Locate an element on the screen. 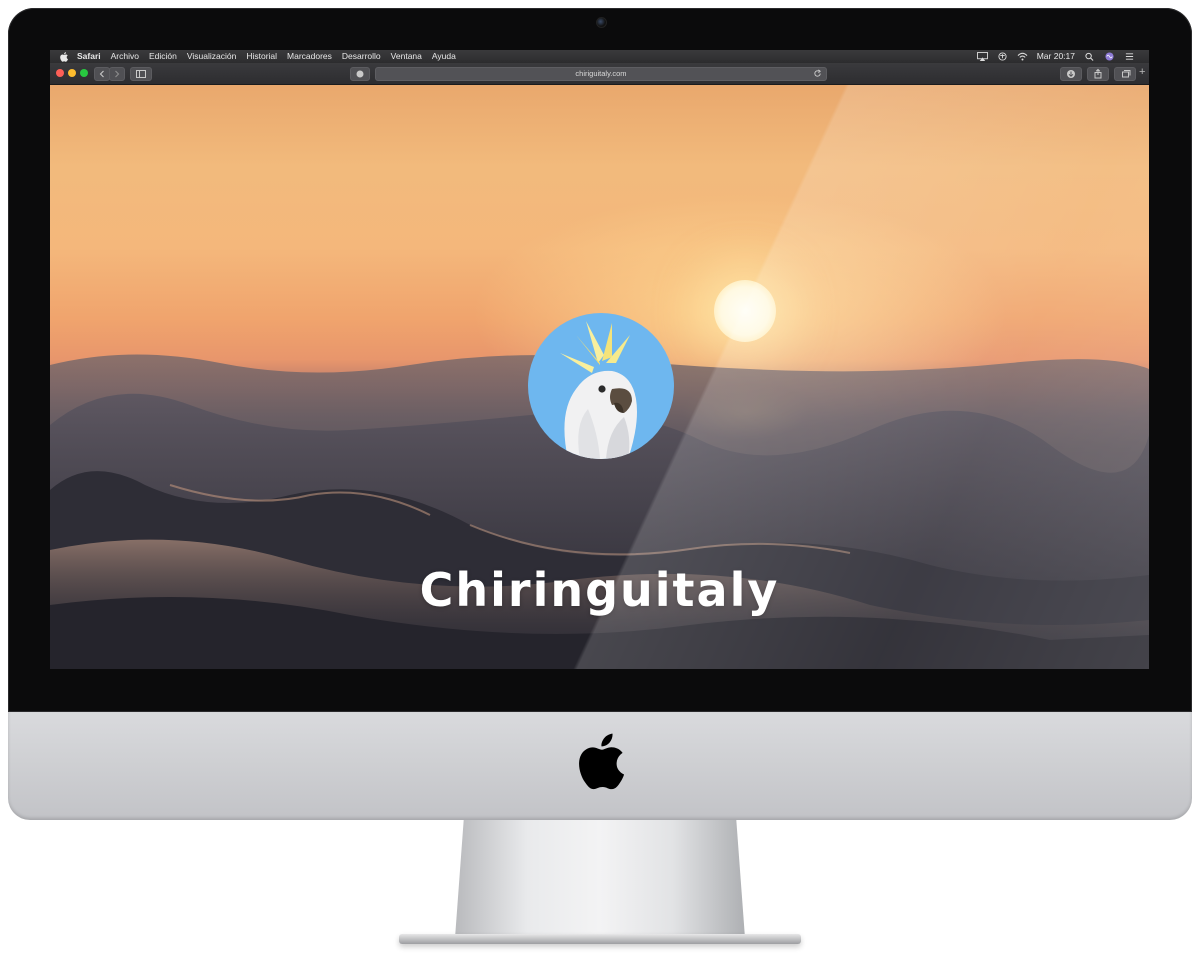  share-icon is located at coordinates (1098, 73).